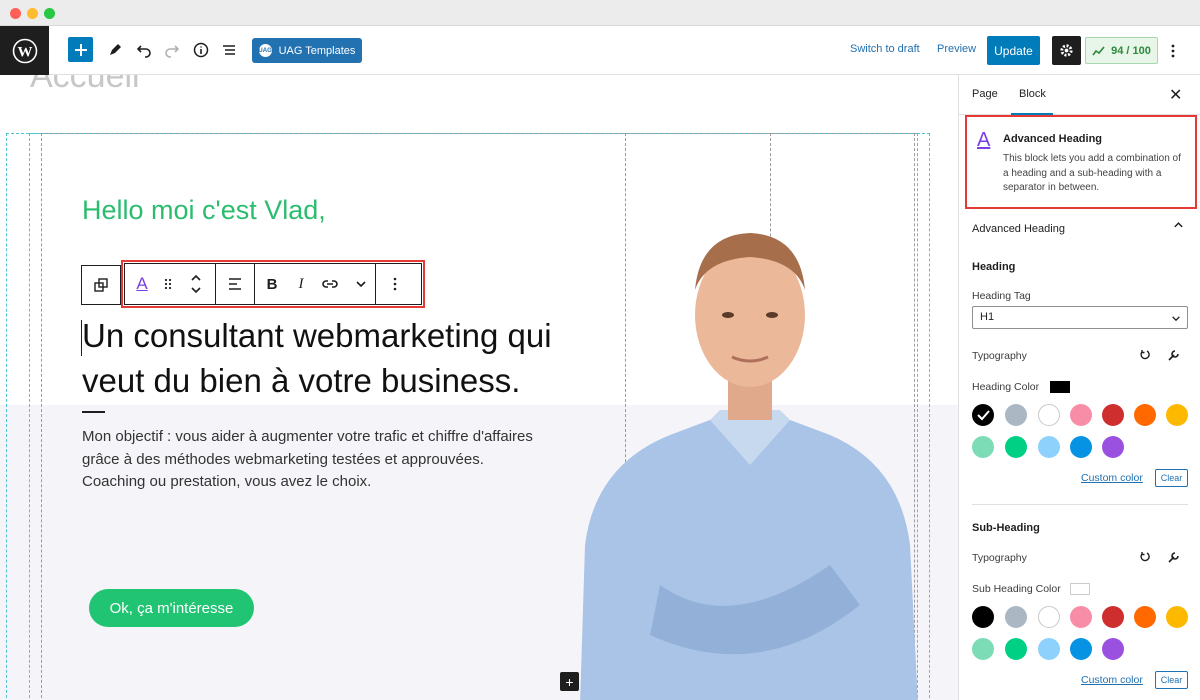 Image resolution: width=1200 pixels, height=700 pixels. What do you see at coordinates (361, 284) in the screenshot?
I see `chevron-down-icon` at bounding box center [361, 284].